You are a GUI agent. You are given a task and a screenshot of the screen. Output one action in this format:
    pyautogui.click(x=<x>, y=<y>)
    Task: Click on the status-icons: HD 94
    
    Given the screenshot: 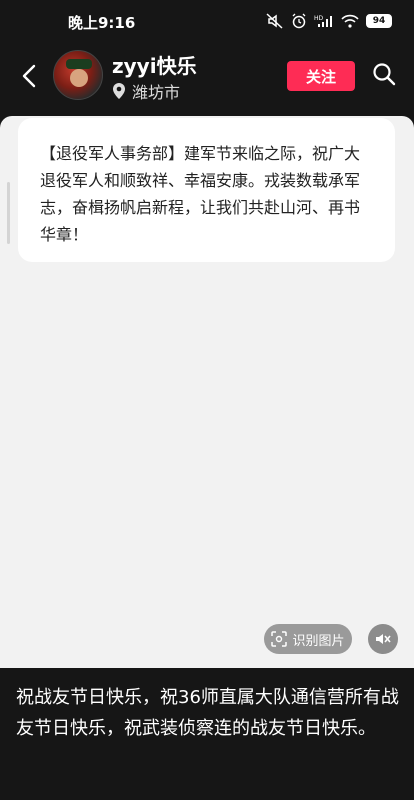 What is the action you would take?
    pyautogui.click(x=329, y=21)
    